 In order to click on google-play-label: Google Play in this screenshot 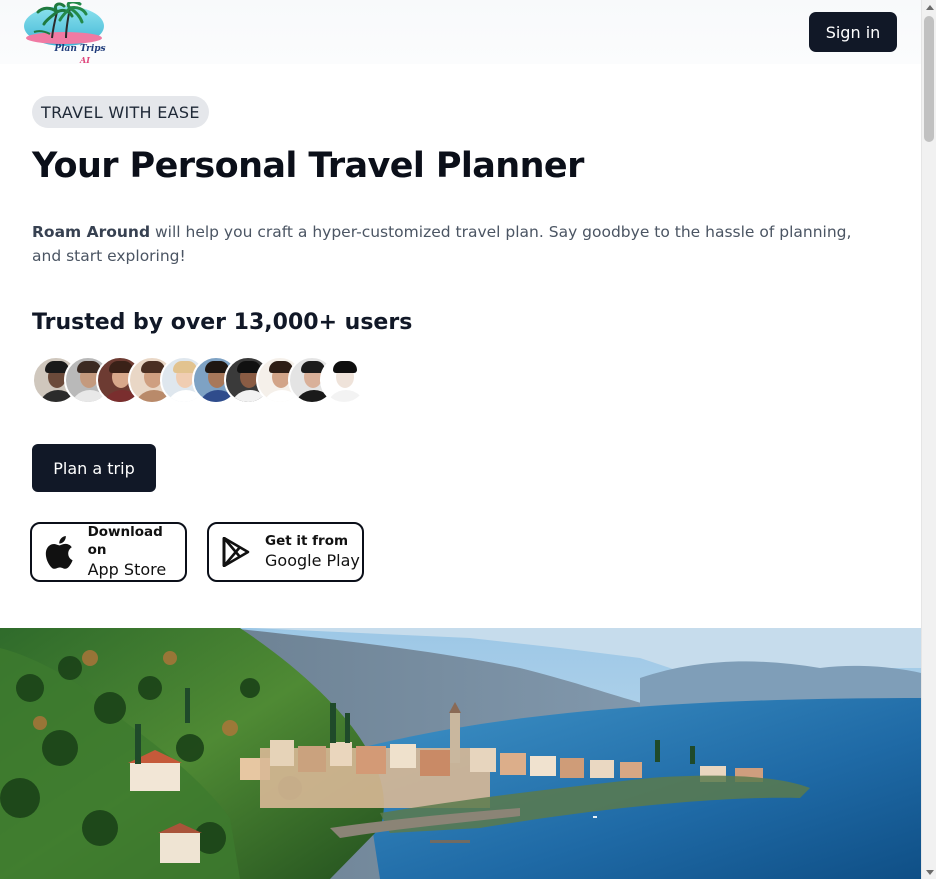, I will do `click(312, 560)`.